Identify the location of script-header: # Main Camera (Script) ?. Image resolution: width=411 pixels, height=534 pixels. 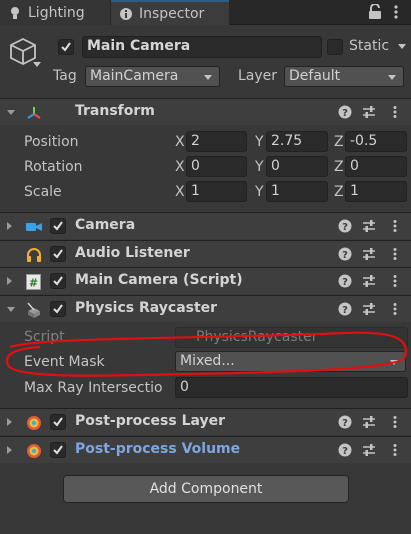
(205, 280).